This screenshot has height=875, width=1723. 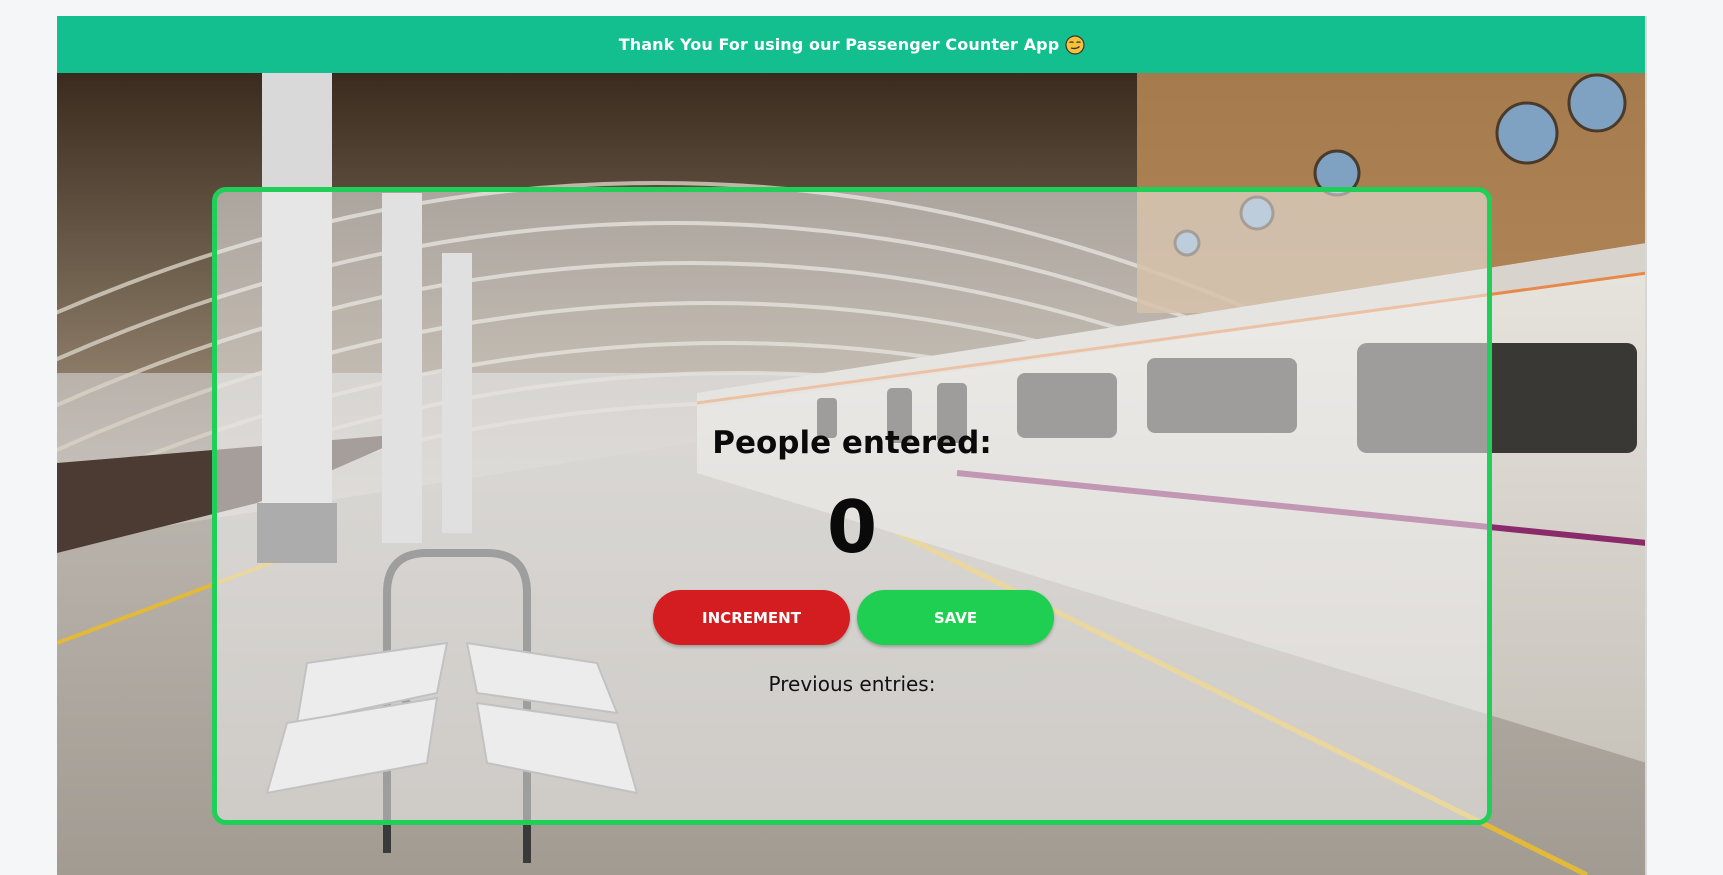 I want to click on previous-entries-label: Previous entries:, so click(x=852, y=684).